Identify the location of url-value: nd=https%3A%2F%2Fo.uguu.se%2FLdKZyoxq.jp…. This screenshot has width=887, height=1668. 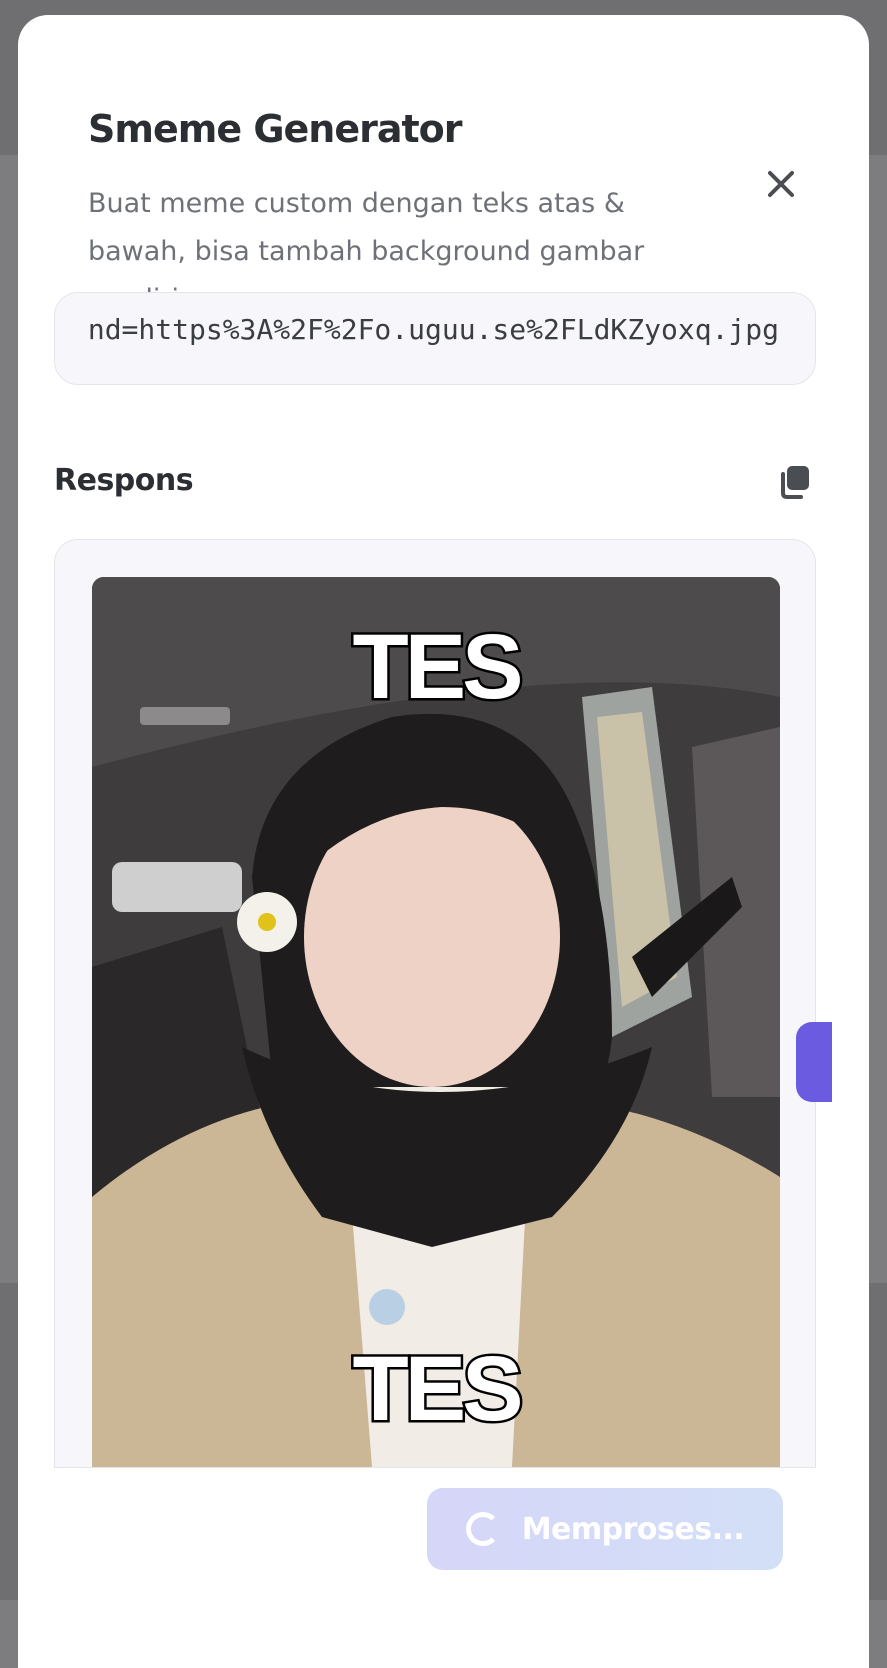
(433, 329).